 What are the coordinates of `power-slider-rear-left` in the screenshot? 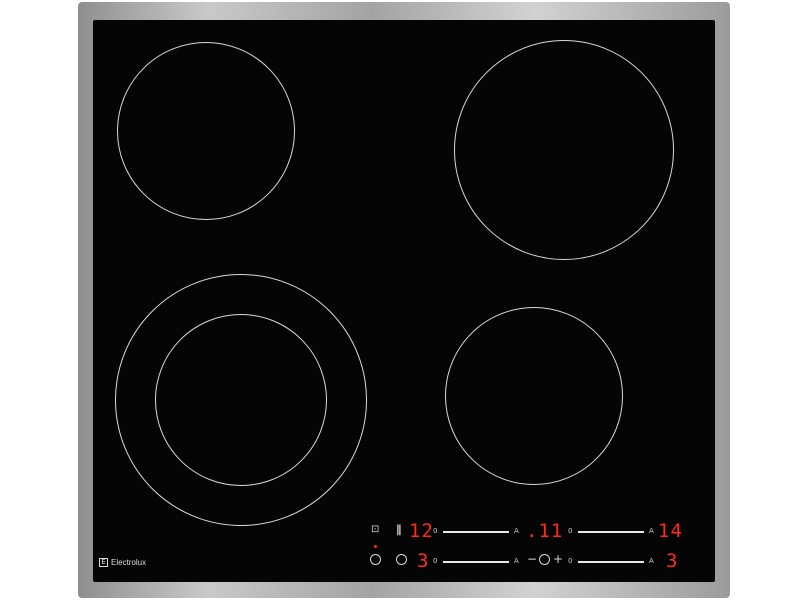 It's located at (476, 532).